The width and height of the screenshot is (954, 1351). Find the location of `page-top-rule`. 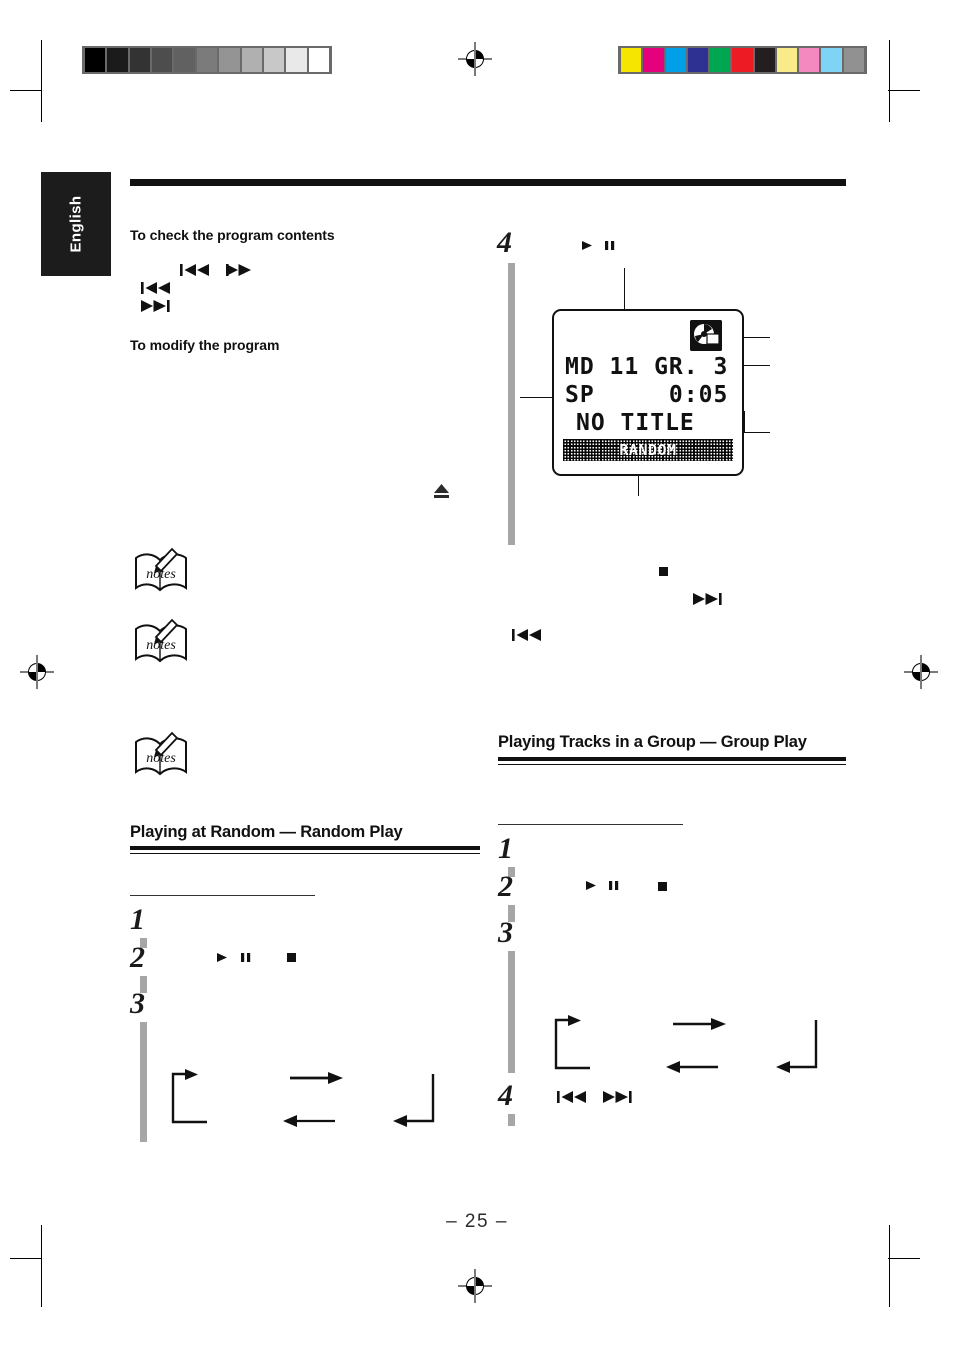

page-top-rule is located at coordinates (488, 182).